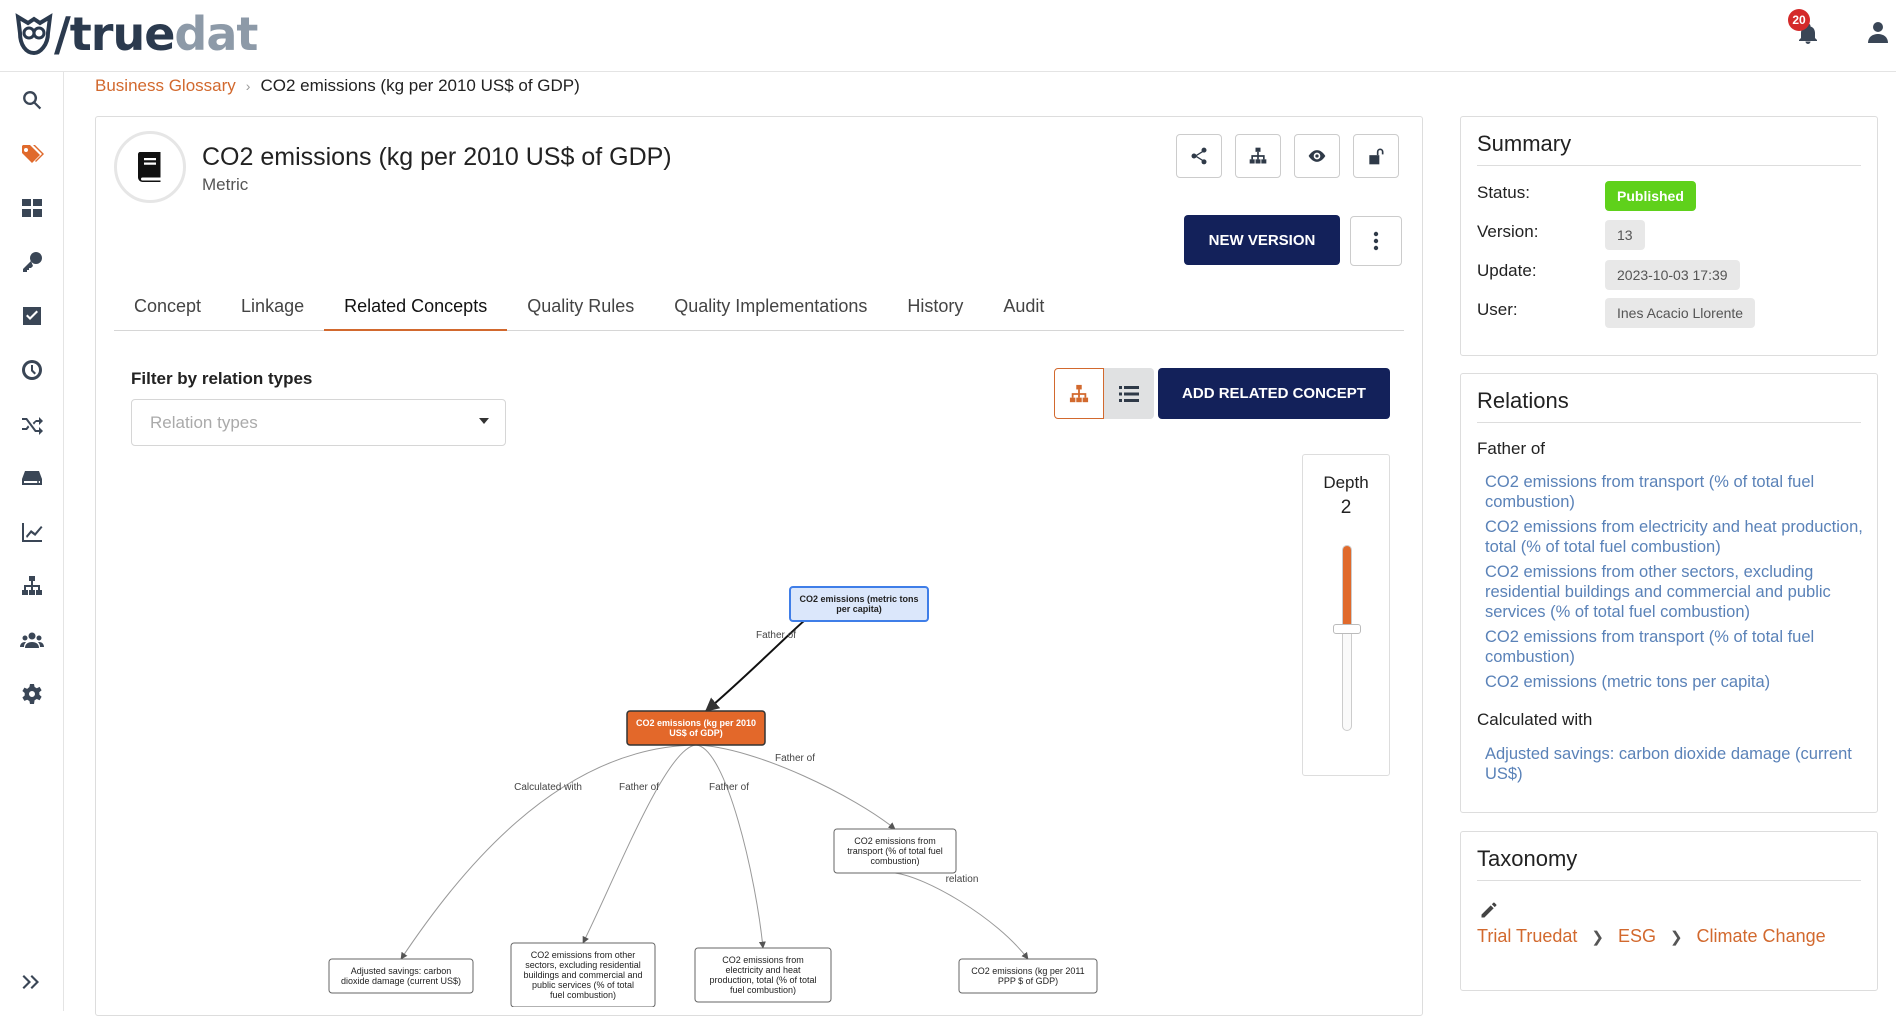  I want to click on graph-node-label: CO2 emissions from other, so click(583, 955).